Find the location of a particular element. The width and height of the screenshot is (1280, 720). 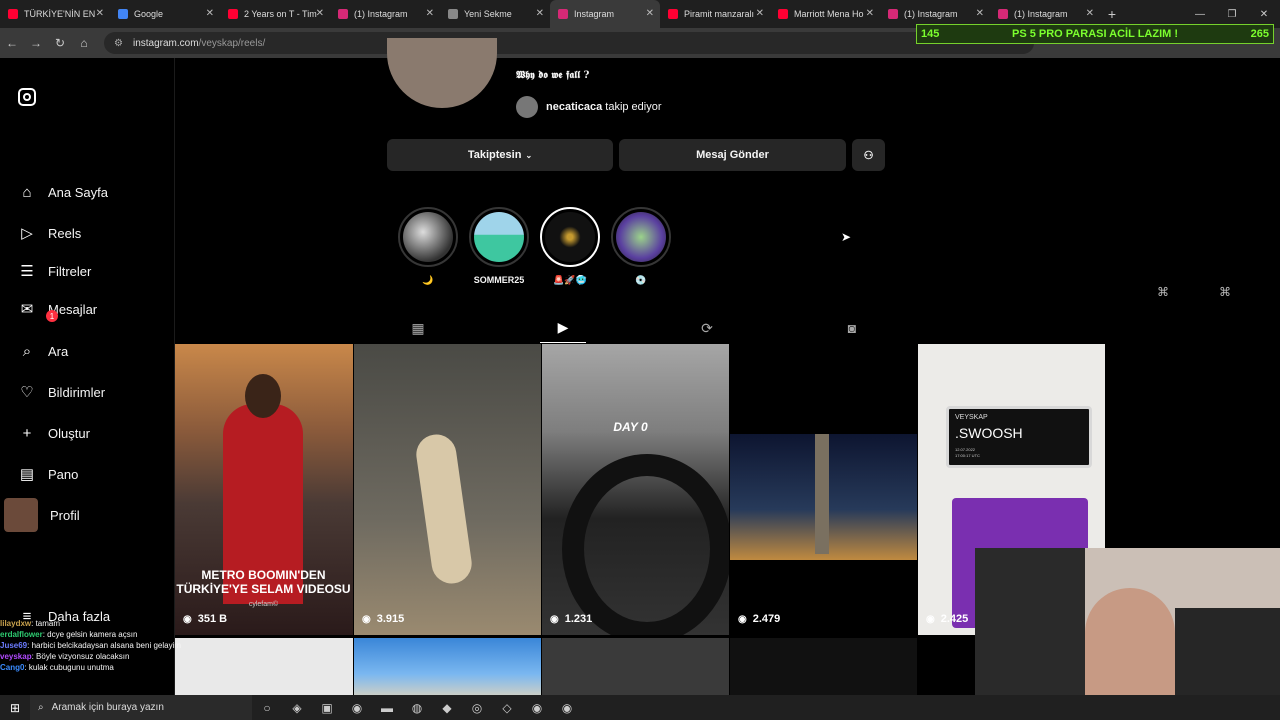

reel-tile: ◉ 3.915 is located at coordinates (447, 489).